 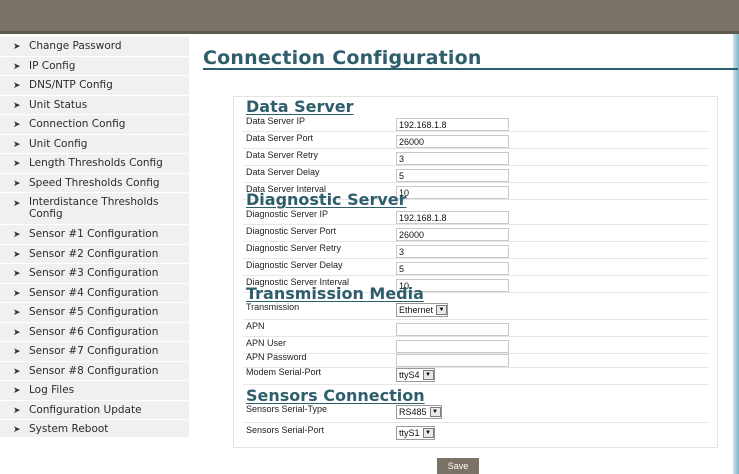 I want to click on sidebar-item-label: Sensor #8 Configuration, so click(x=94, y=370).